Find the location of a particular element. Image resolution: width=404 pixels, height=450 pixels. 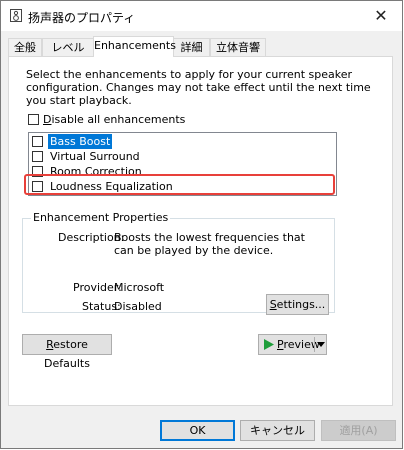

dropdown-divider is located at coordinates (314, 344).